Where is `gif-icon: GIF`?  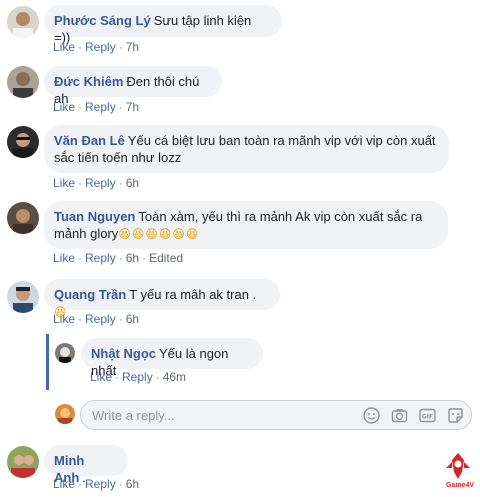
gif-icon: GIF is located at coordinates (427, 415).